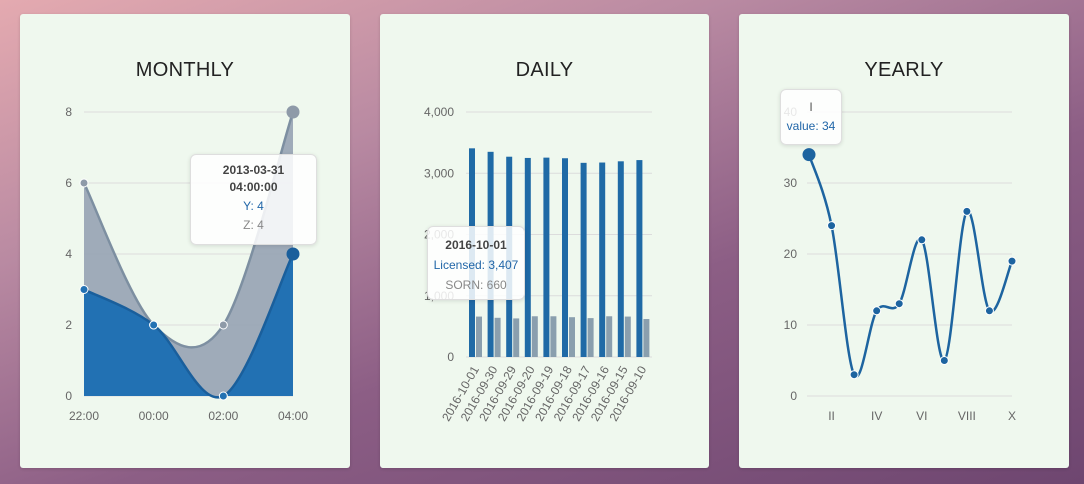 The image size is (1084, 484). I want to click on series-z-point-02:00, so click(223, 325).